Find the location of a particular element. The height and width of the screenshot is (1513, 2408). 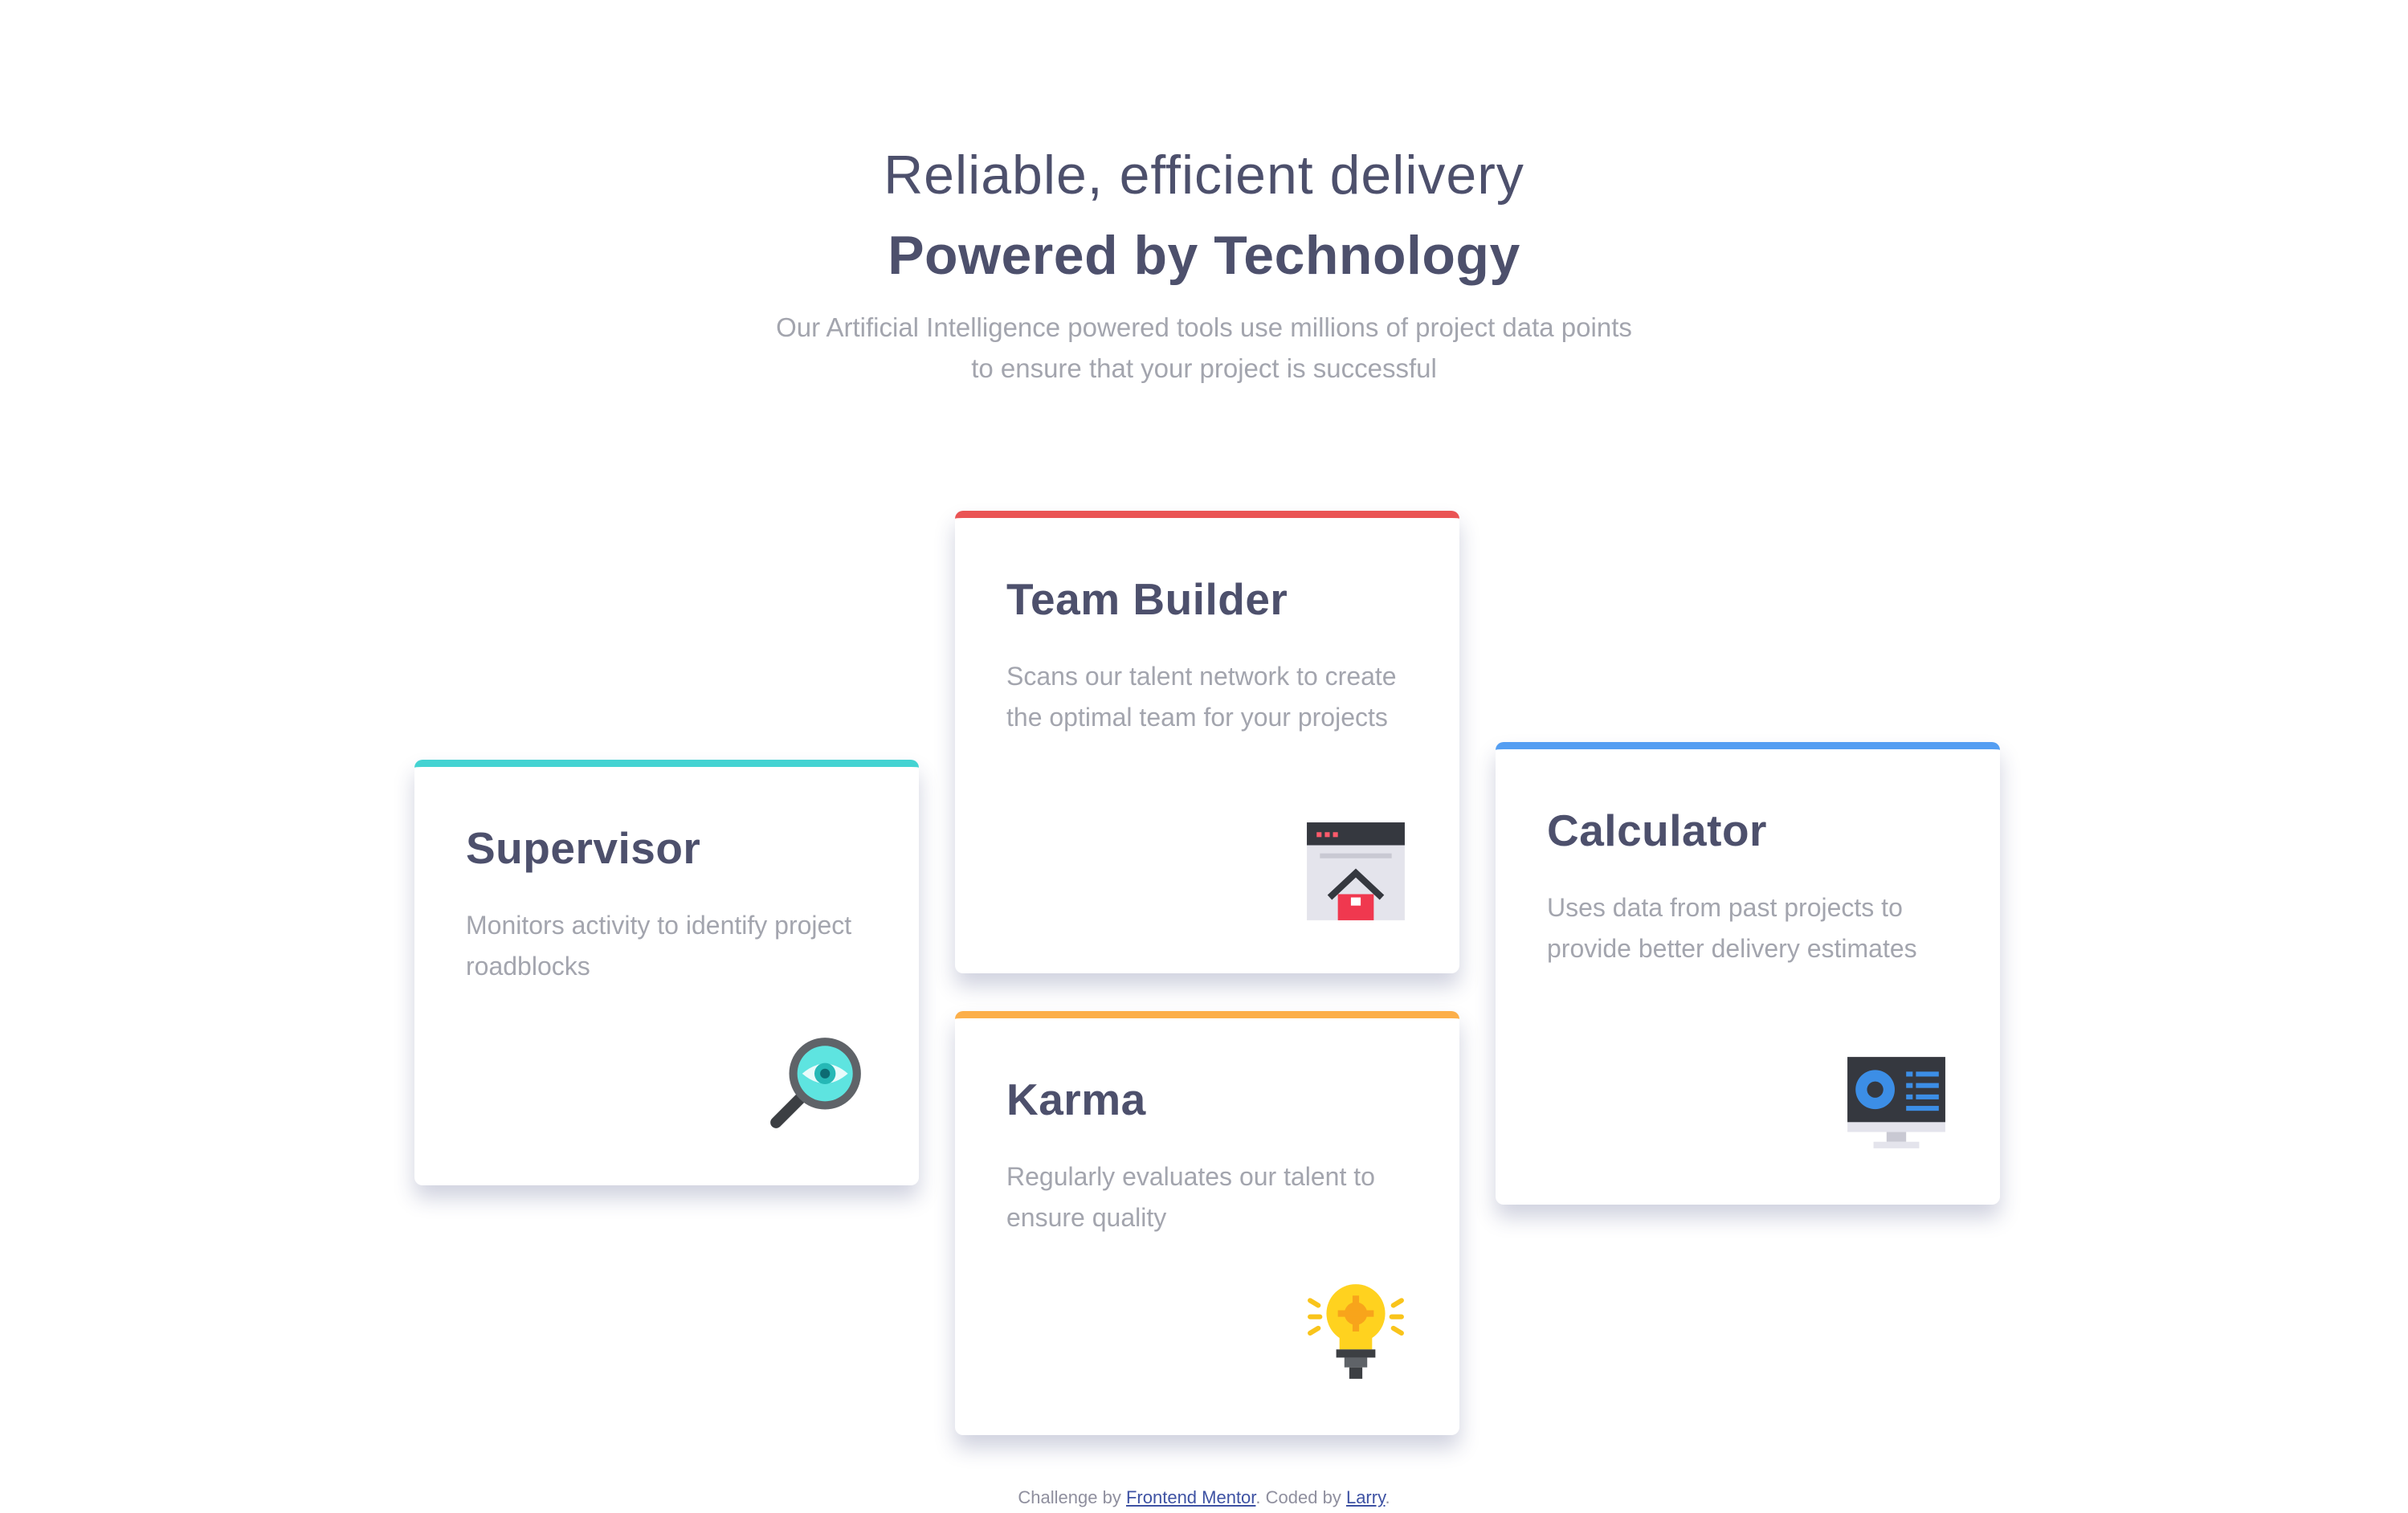

page-title: Powered by Technology is located at coordinates (1204, 255).